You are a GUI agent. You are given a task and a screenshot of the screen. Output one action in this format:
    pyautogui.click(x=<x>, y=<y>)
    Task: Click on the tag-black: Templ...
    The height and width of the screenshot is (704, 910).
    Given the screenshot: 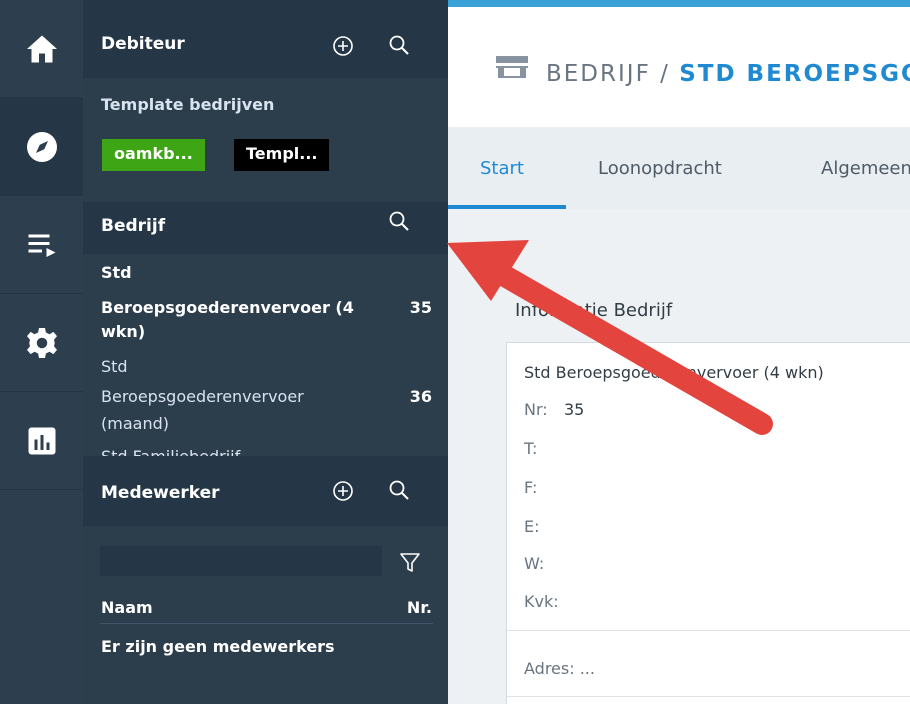 What is the action you would take?
    pyautogui.click(x=282, y=155)
    